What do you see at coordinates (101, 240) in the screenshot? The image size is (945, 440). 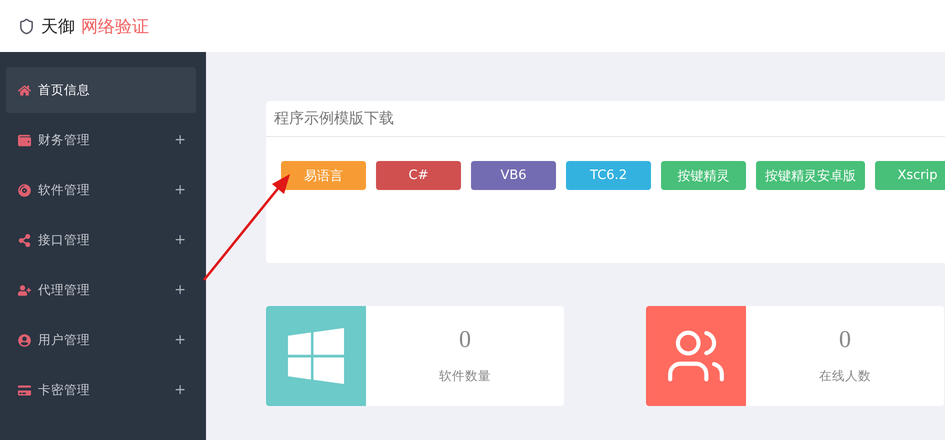 I see `sidebar-item: 接口管理 +` at bounding box center [101, 240].